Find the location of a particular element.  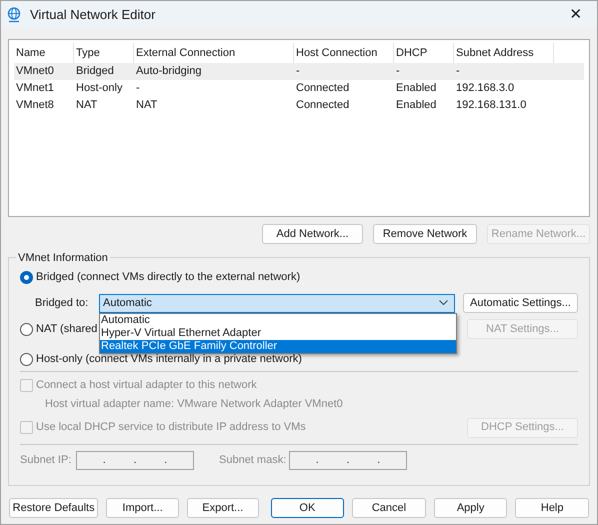

dropdown-option: Hyper-V Virtual Ethernet Adapter is located at coordinates (278, 333).